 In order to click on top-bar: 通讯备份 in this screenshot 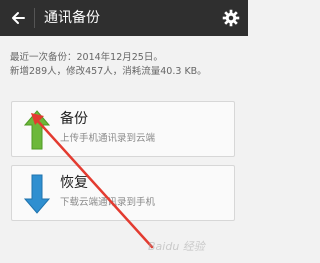, I will do `click(124, 18)`.